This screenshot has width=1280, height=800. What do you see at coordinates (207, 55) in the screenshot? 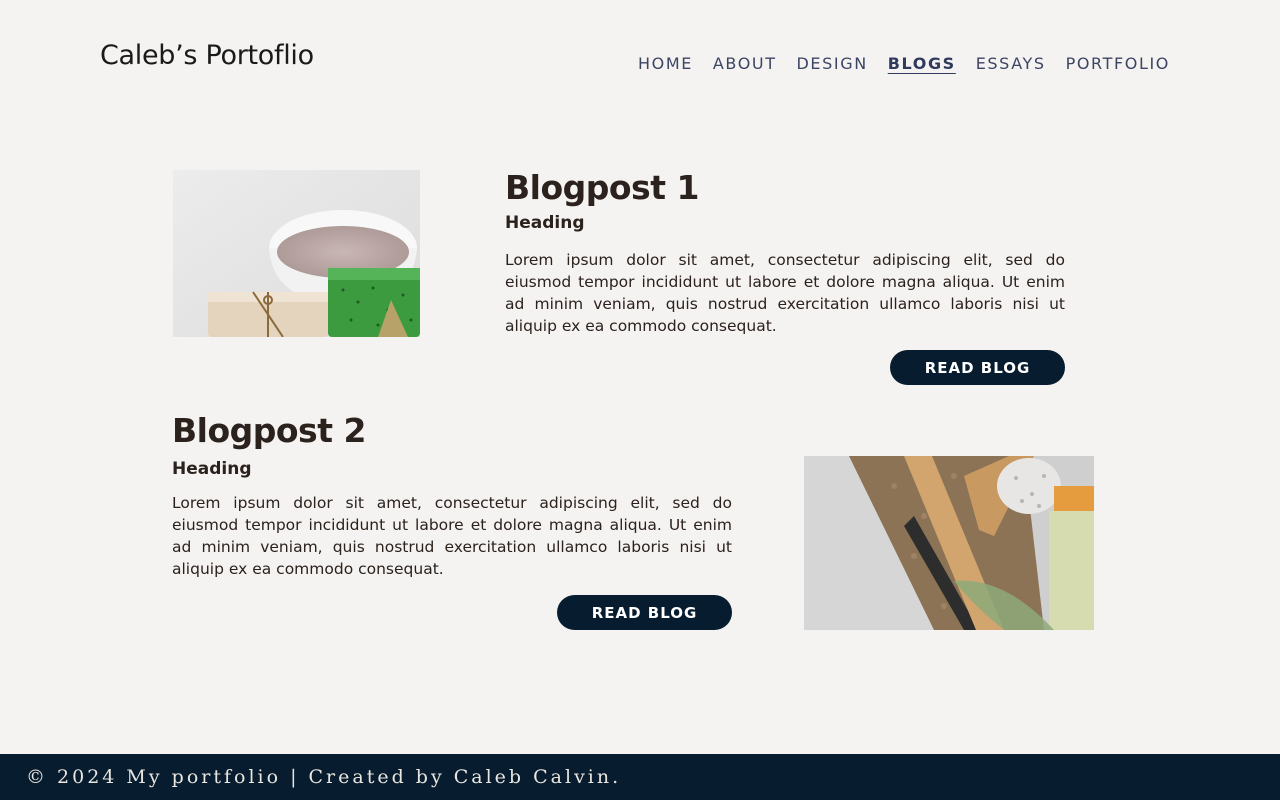
I see `site-title: Caleb’s Portoflio` at bounding box center [207, 55].